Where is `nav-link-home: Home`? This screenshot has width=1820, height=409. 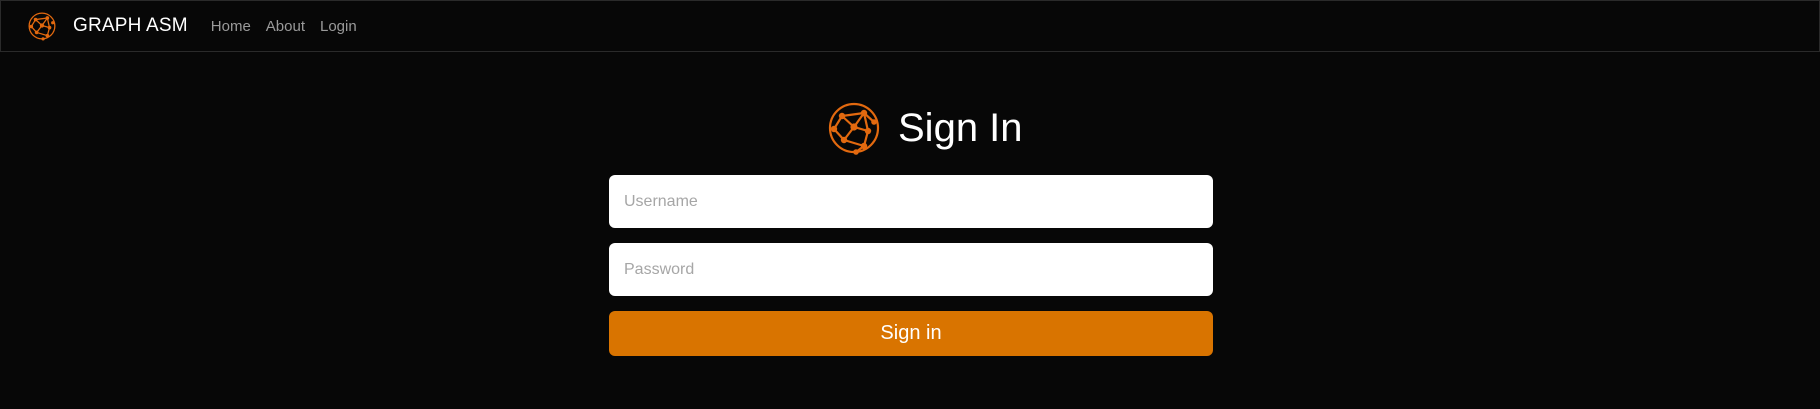 nav-link-home: Home is located at coordinates (231, 26).